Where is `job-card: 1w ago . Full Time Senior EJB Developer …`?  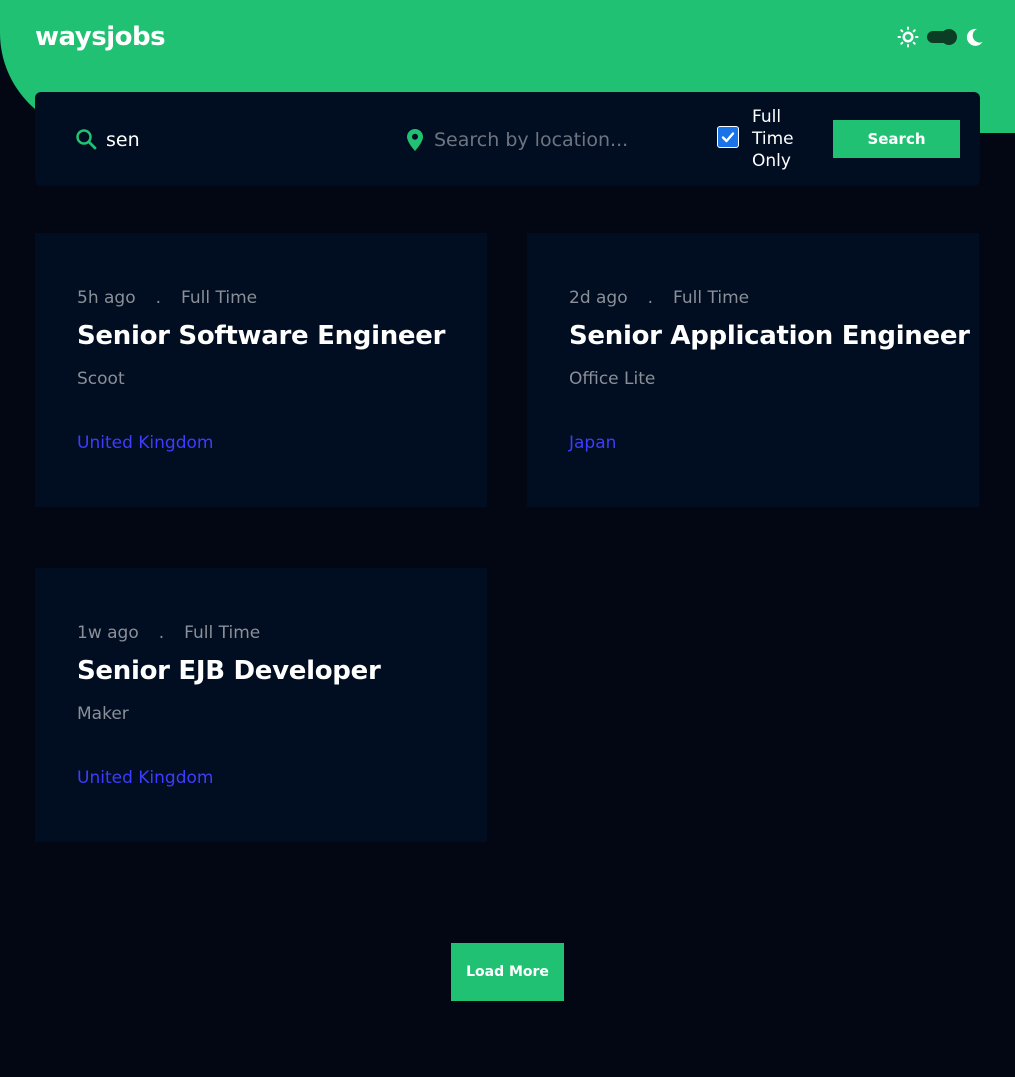 job-card: 1w ago . Full Time Senior EJB Developer … is located at coordinates (261, 705).